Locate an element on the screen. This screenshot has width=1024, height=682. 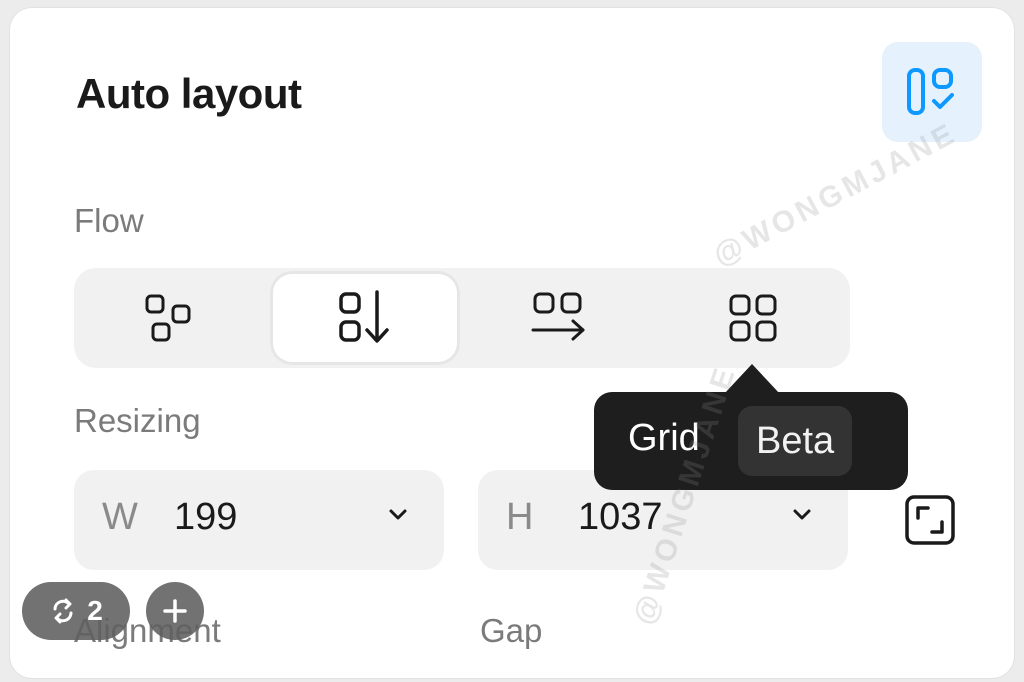
height-value: 1037 is located at coordinates (620, 517).